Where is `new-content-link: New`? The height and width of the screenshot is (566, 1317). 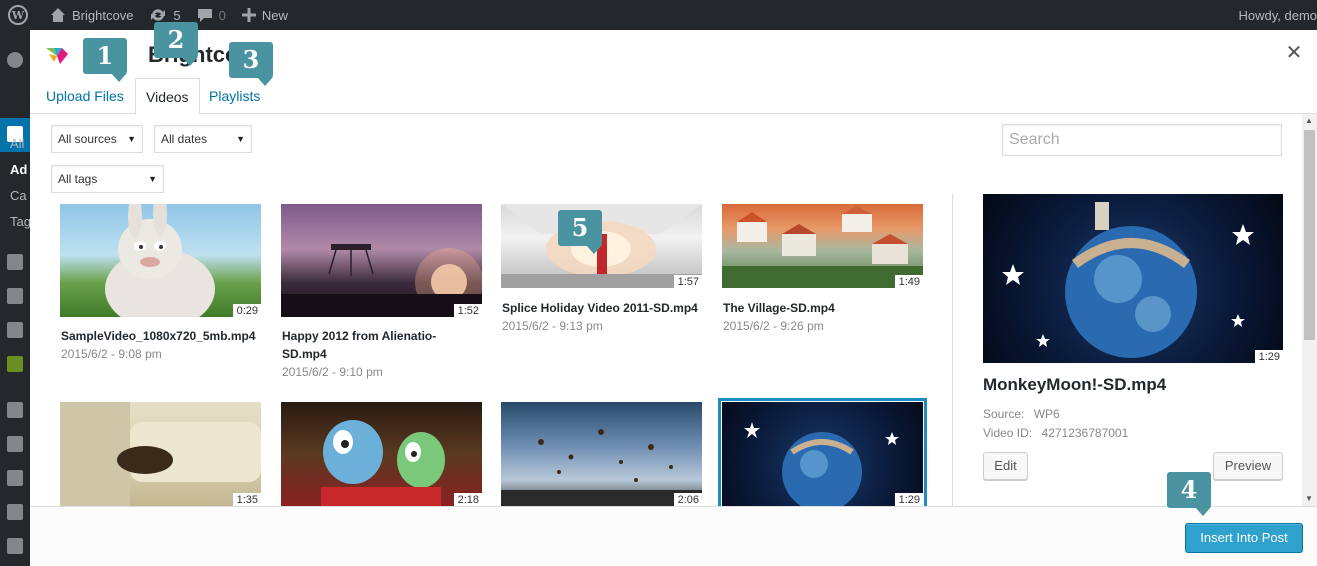
new-content-link: New is located at coordinates (265, 15).